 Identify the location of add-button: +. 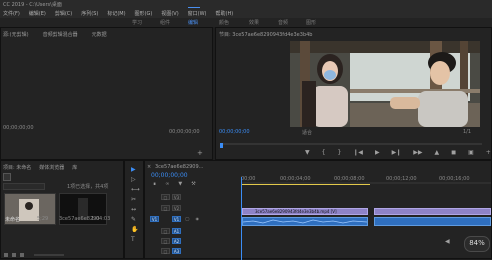
(200, 153).